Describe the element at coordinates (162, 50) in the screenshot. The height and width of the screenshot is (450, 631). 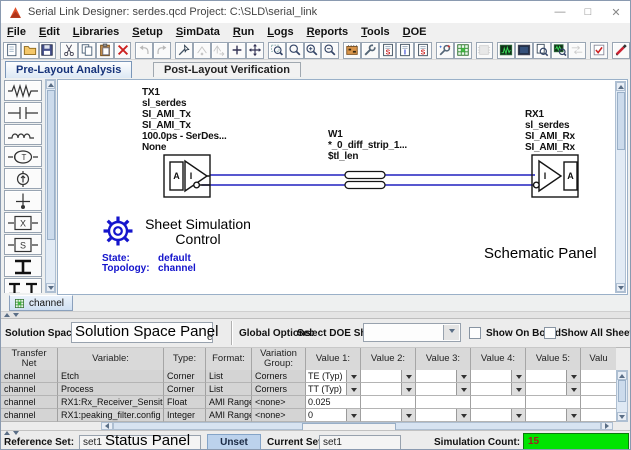
I see `redo-button` at that location.